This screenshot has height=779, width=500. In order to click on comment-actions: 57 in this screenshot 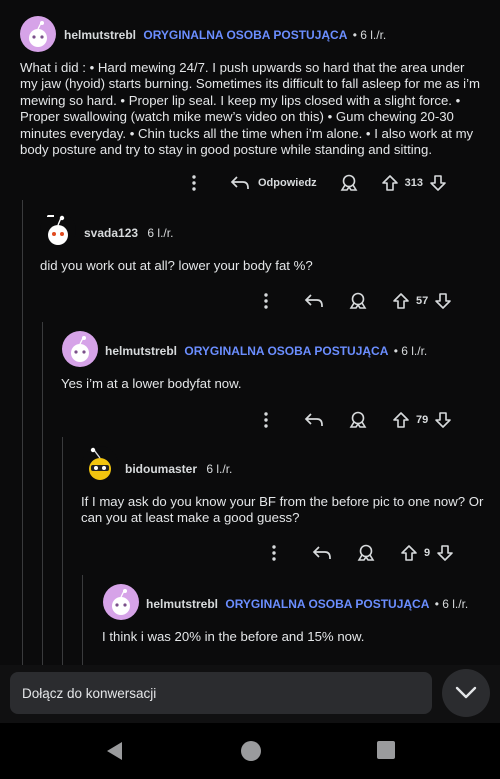, I will do `click(354, 301)`.